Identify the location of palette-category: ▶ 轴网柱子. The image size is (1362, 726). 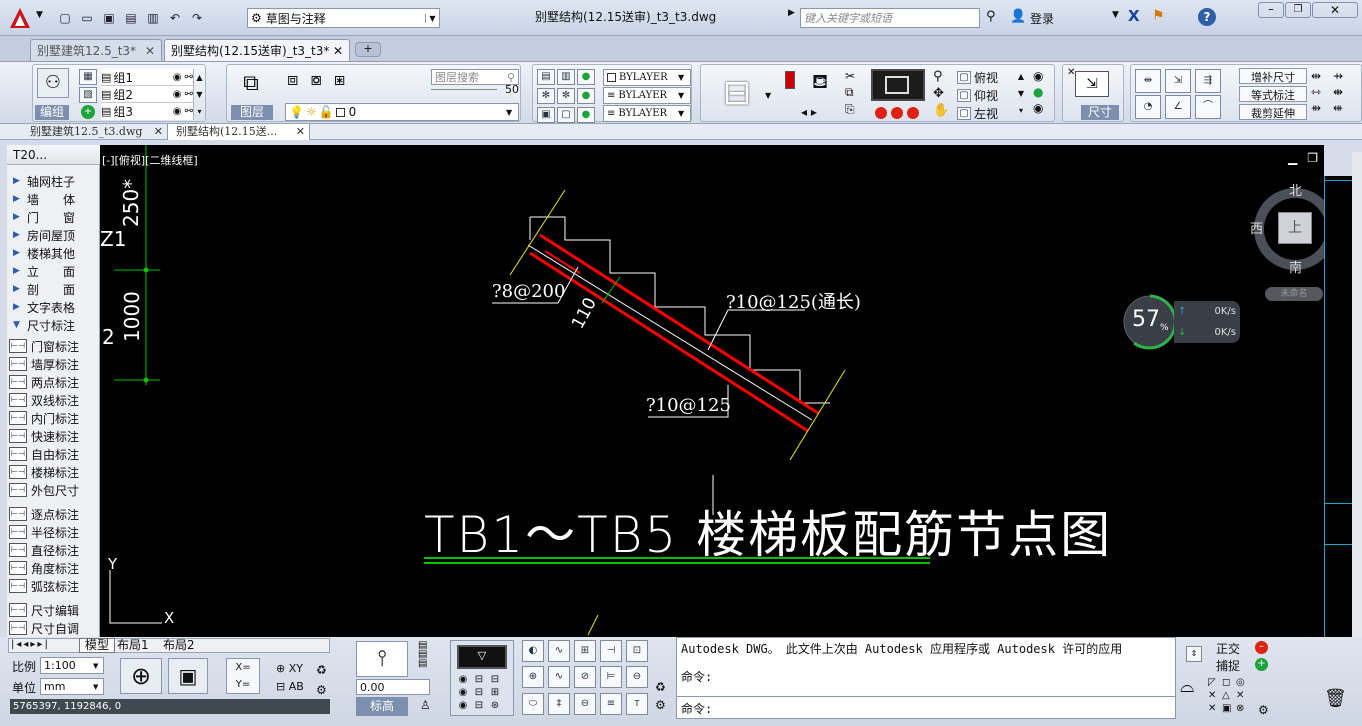
(53, 181).